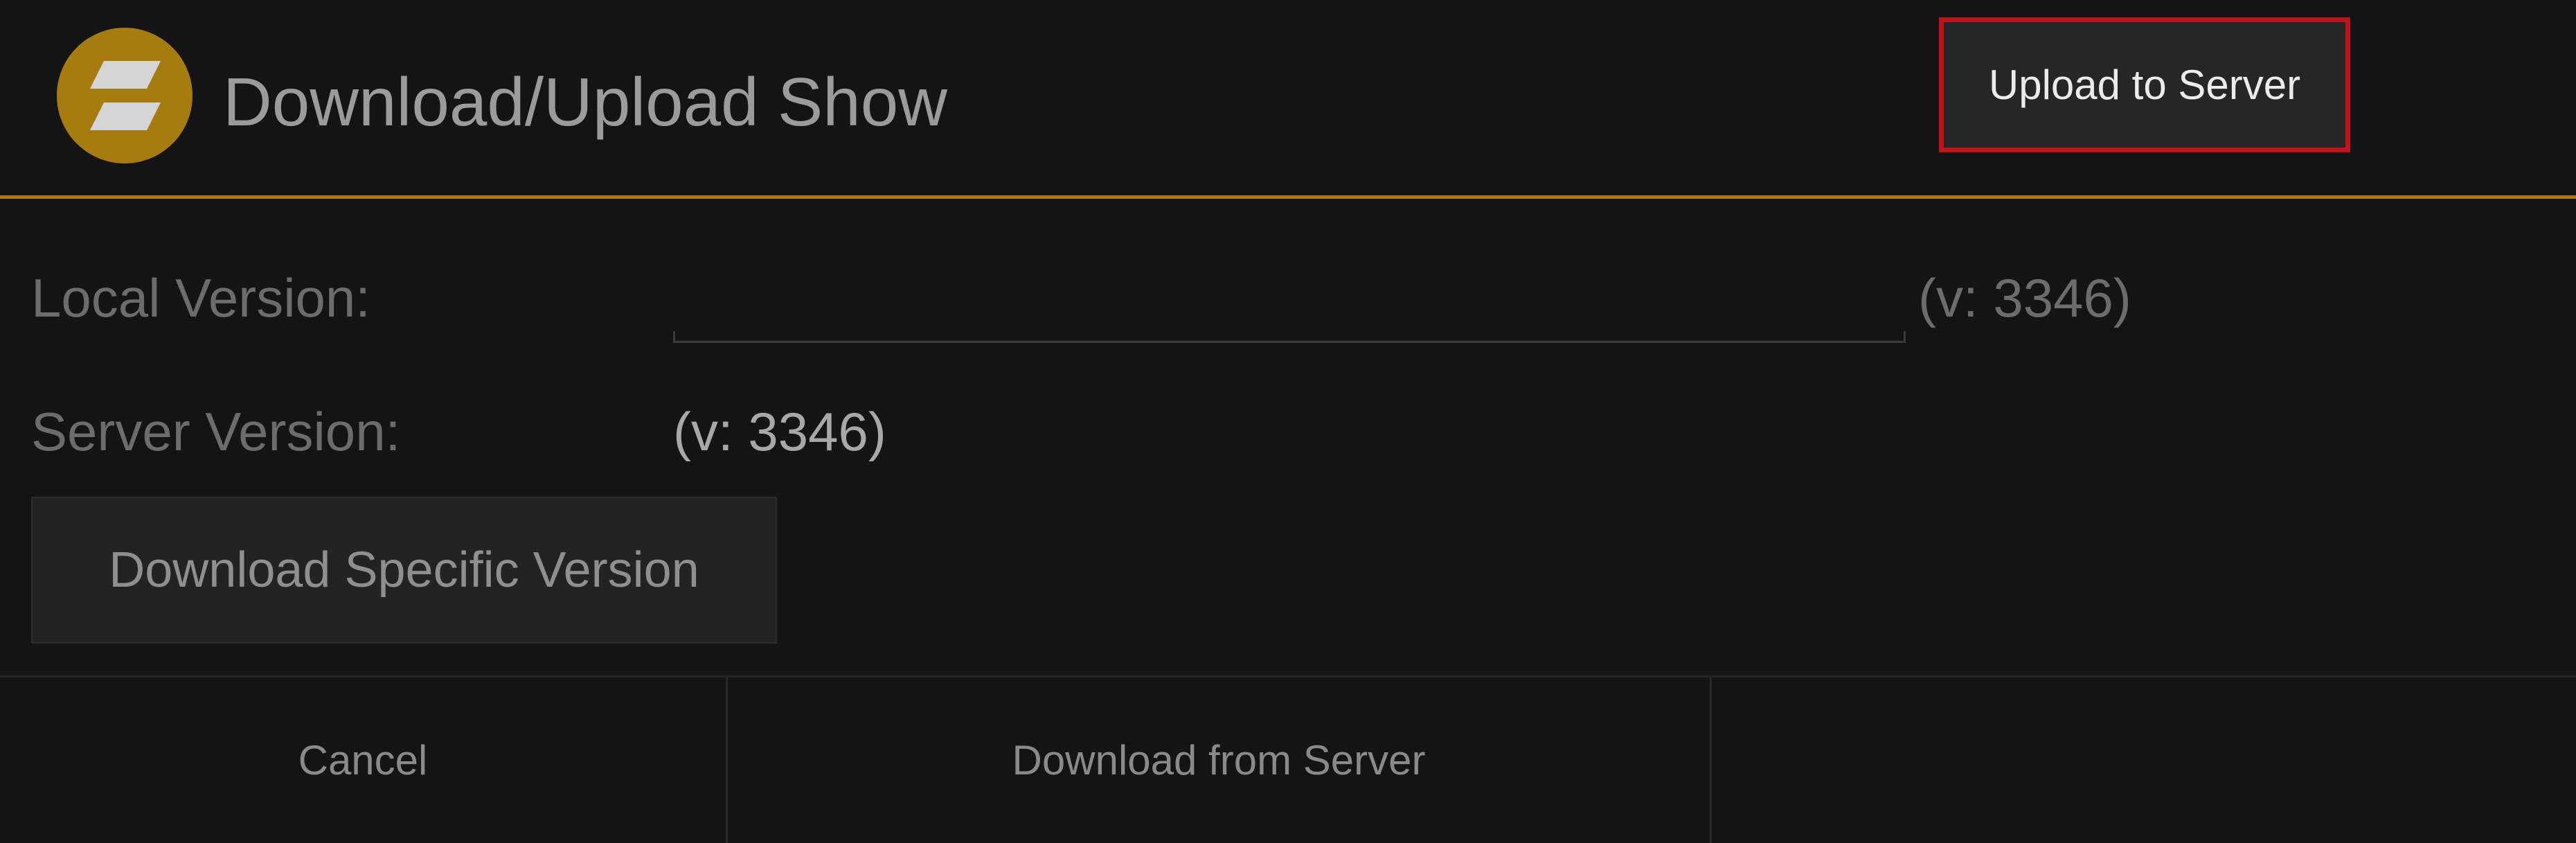 Image resolution: width=2576 pixels, height=843 pixels. Describe the element at coordinates (1711, 760) in the screenshot. I see `button-divider` at that location.